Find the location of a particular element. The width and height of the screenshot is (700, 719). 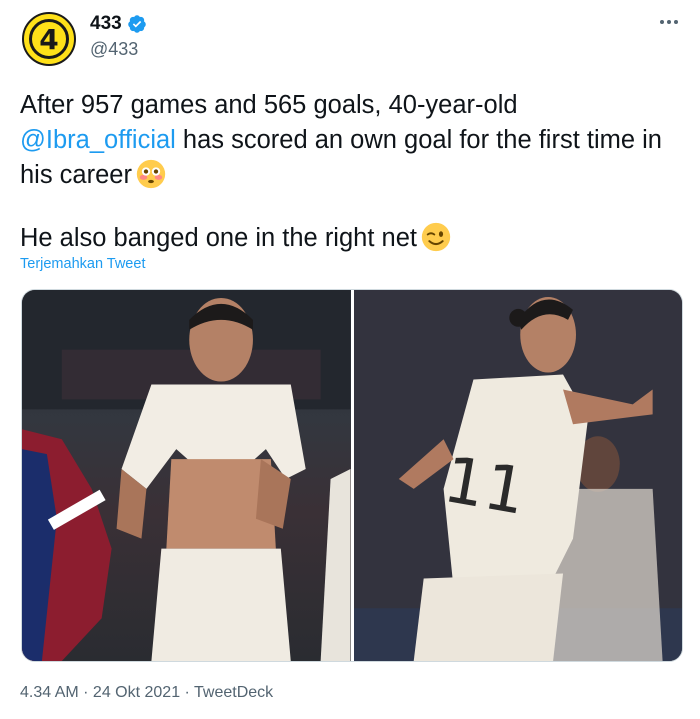

winking-face-emoji-icon is located at coordinates (436, 237).